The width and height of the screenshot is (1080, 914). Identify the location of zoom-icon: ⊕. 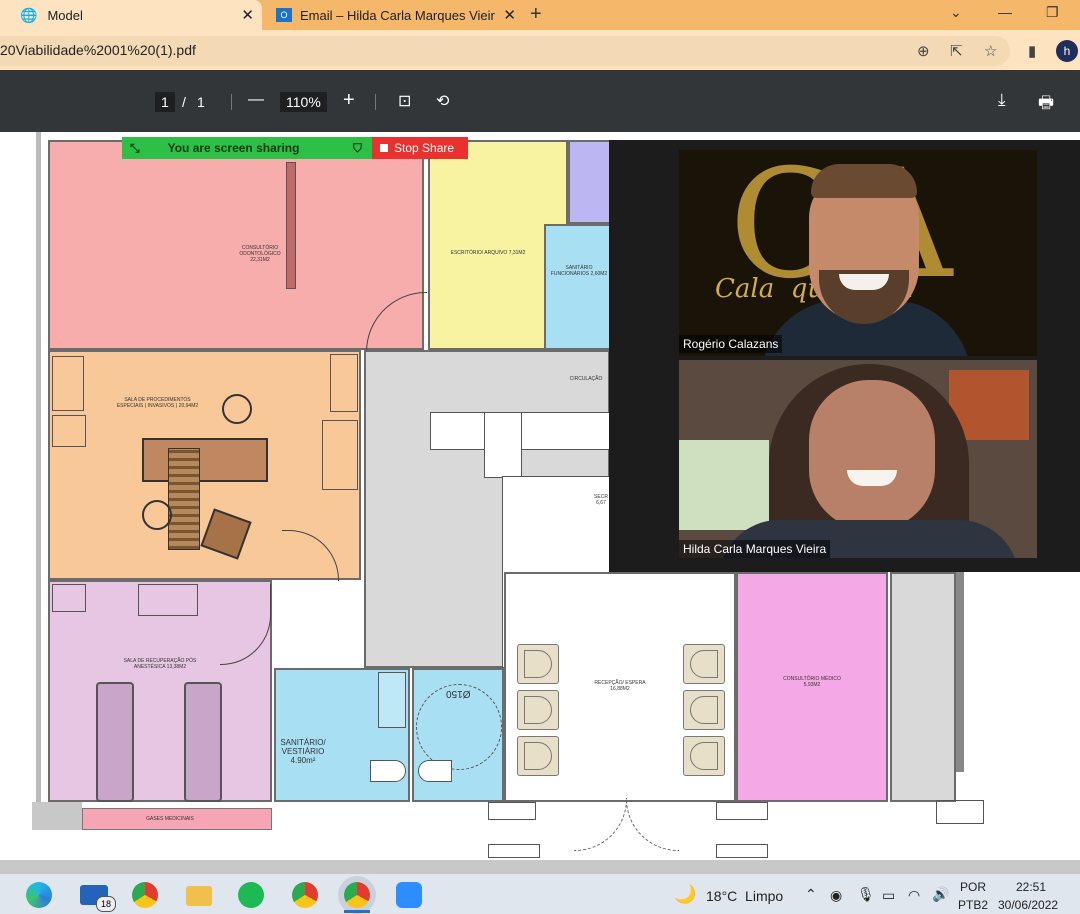
(923, 51).